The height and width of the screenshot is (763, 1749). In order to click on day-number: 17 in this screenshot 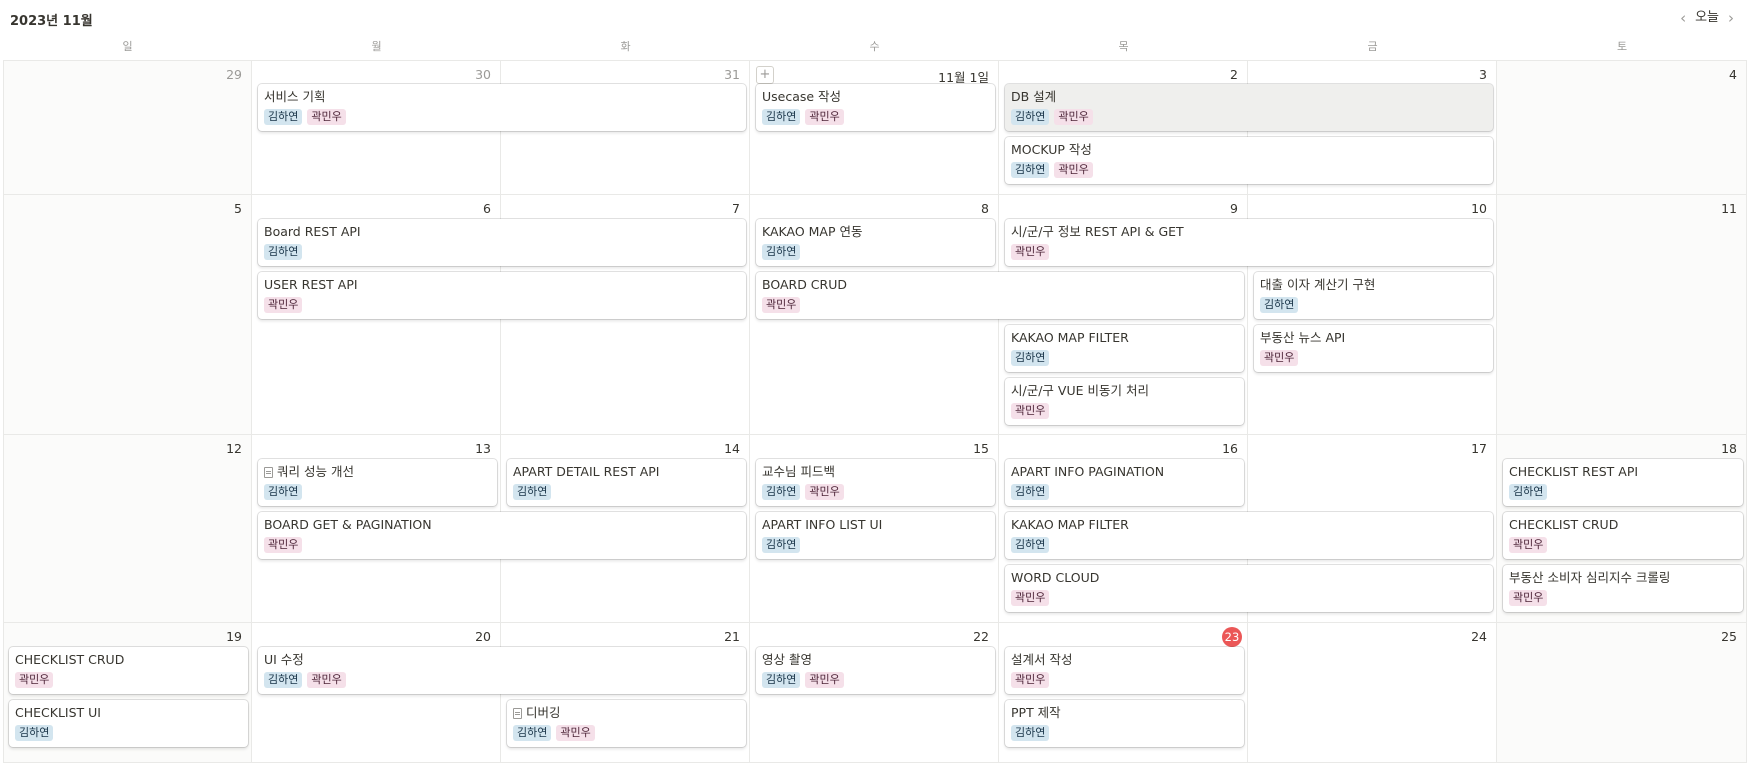, I will do `click(1479, 448)`.